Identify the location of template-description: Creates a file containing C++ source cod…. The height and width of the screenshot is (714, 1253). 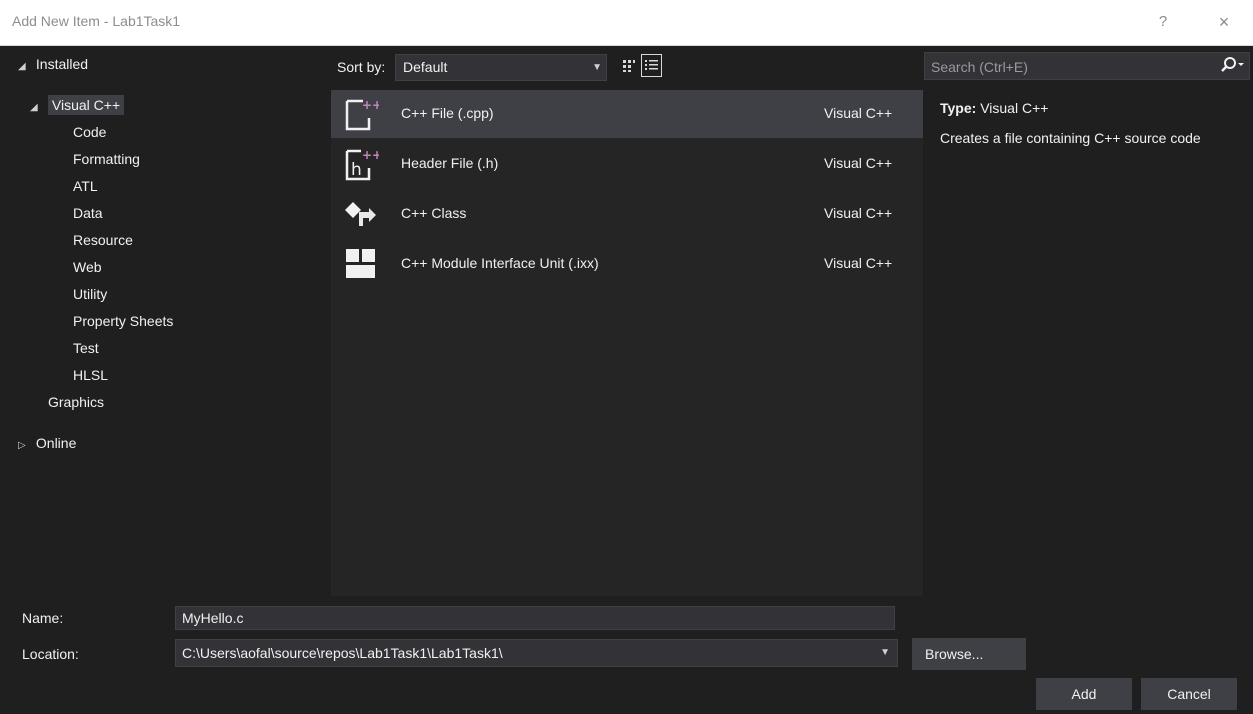
(1070, 138).